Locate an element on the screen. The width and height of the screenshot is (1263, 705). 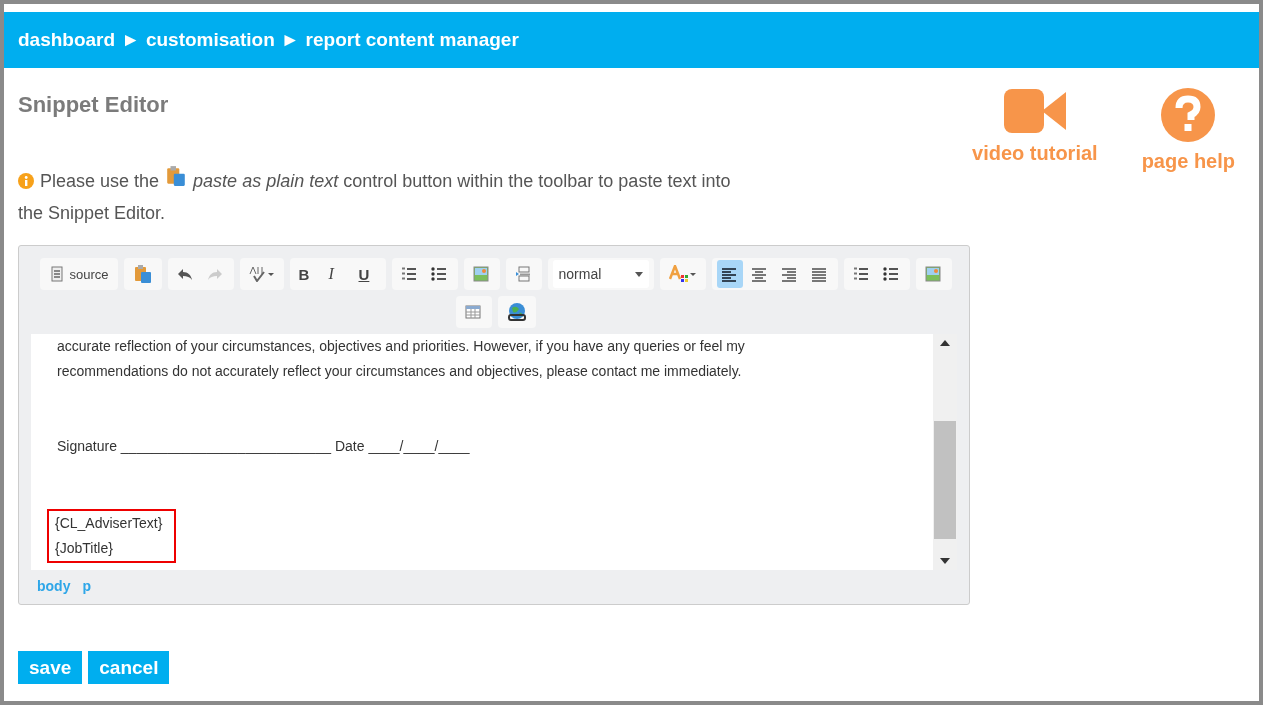
video-tutorial-link: video tutorial is located at coordinates (1035, 130).